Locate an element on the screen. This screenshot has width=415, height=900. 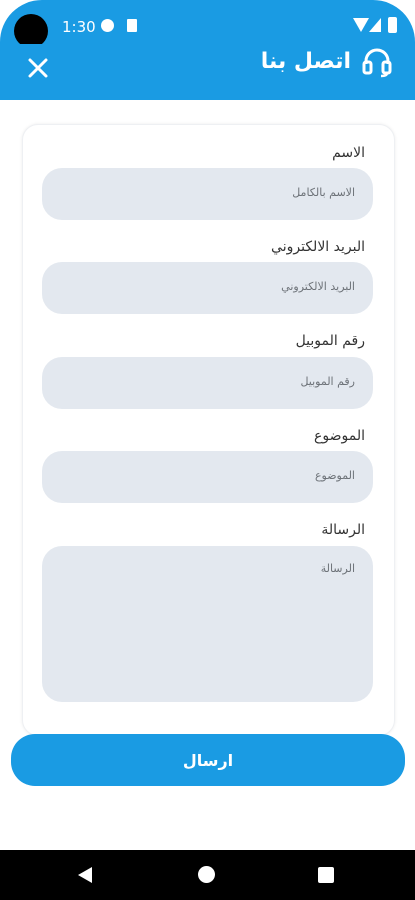
notification-icon is located at coordinates (107, 25).